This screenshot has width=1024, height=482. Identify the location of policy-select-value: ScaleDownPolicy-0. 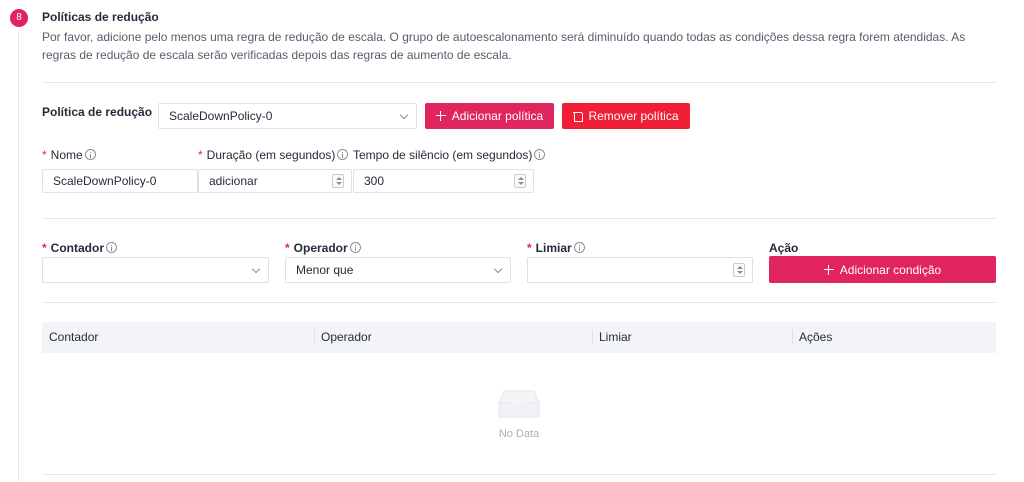
(221, 116).